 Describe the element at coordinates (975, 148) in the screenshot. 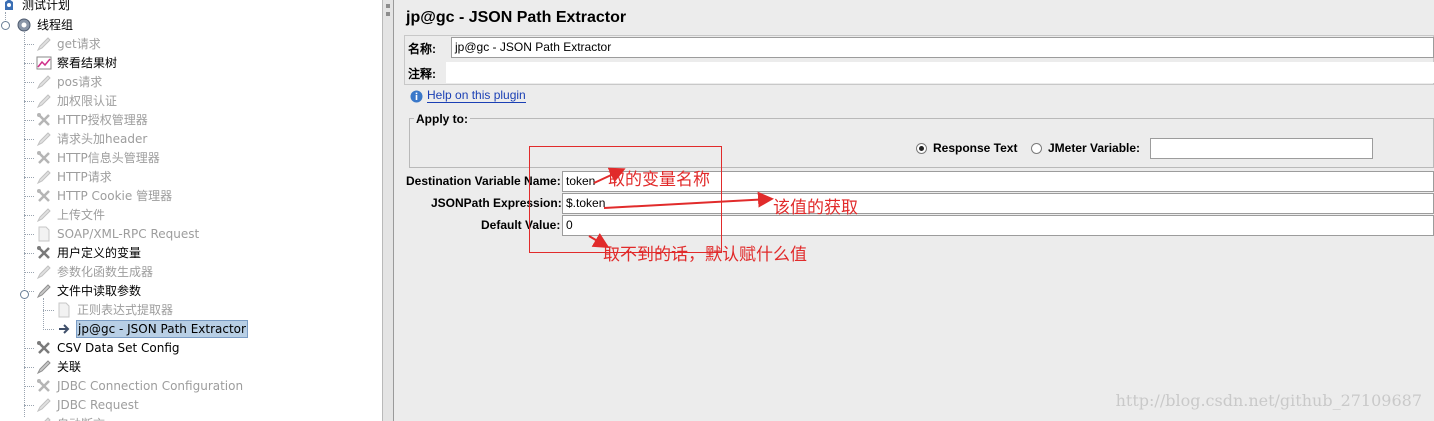

I see `response-text-label: Response Text` at that location.